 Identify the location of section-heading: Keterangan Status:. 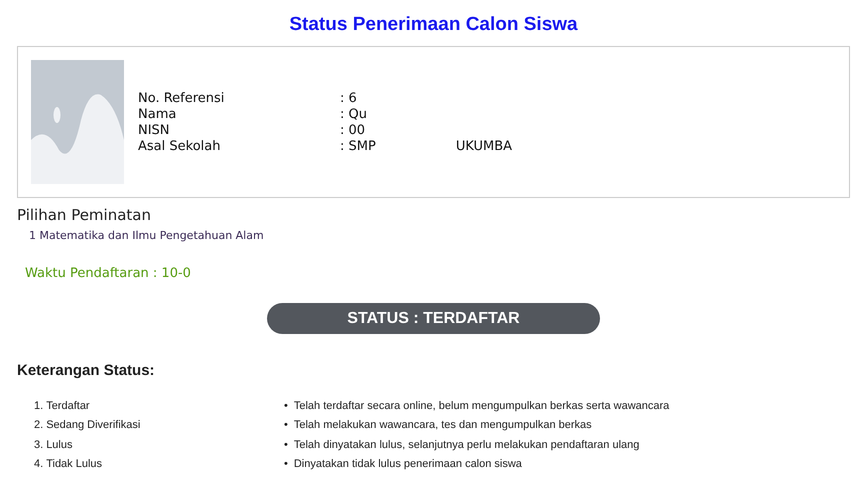
(86, 370).